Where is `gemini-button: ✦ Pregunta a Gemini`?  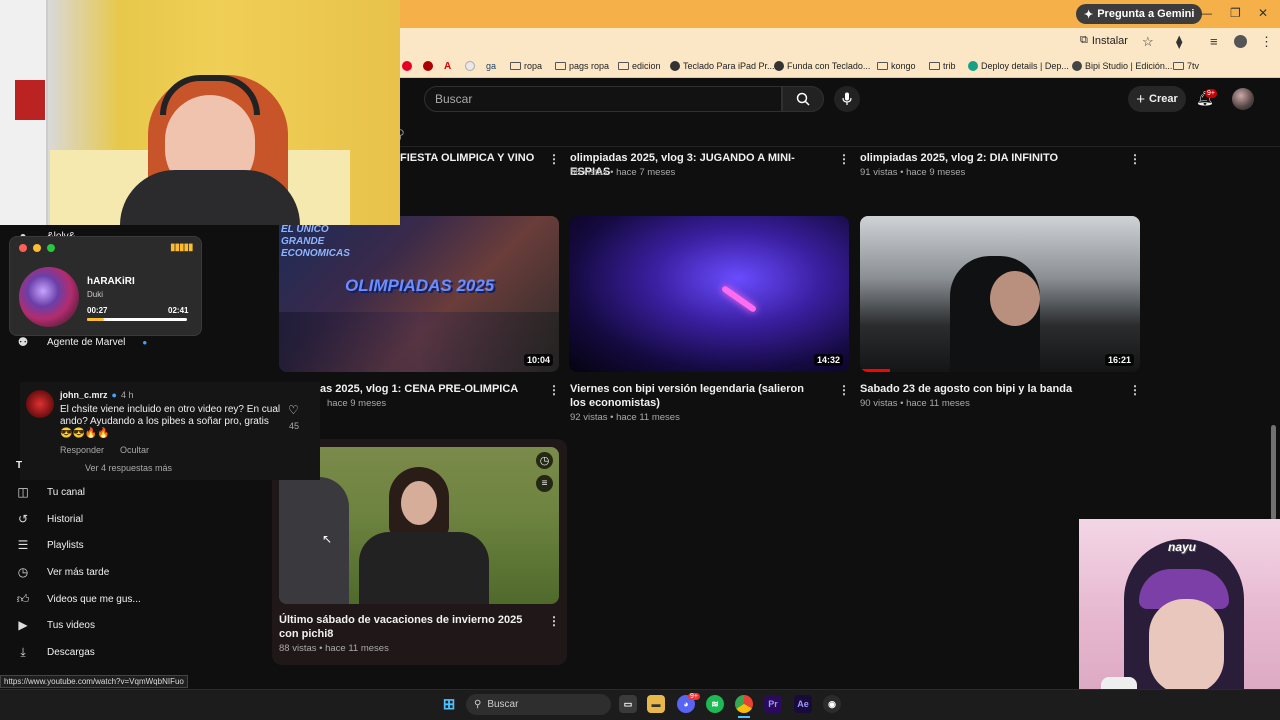 gemini-button: ✦ Pregunta a Gemini is located at coordinates (1139, 14).